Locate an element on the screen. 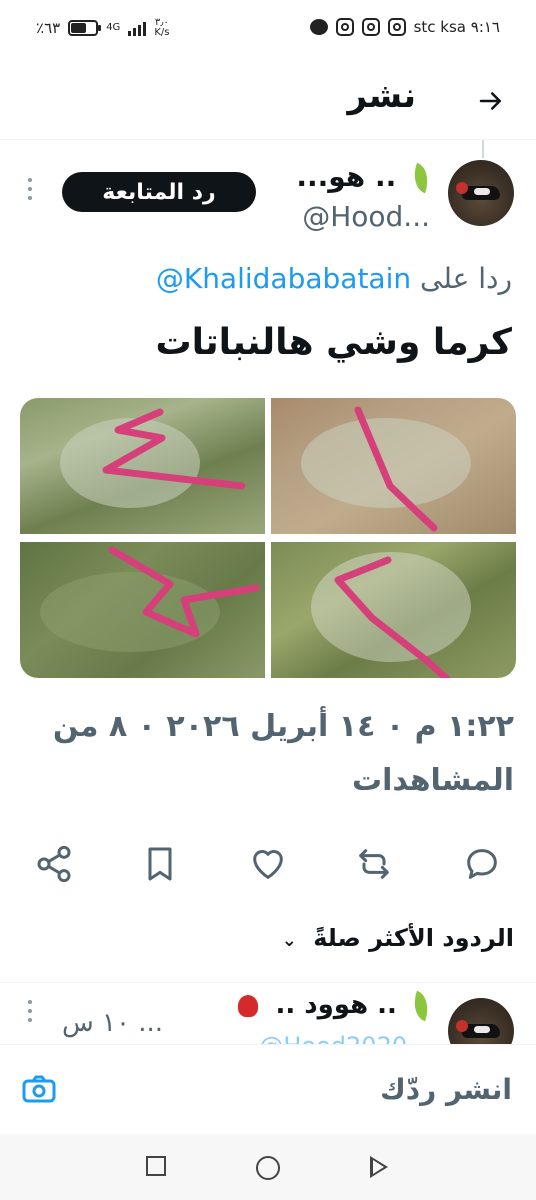 The width and height of the screenshot is (536, 1200). pink-annotation-strokes is located at coordinates (277, 542).